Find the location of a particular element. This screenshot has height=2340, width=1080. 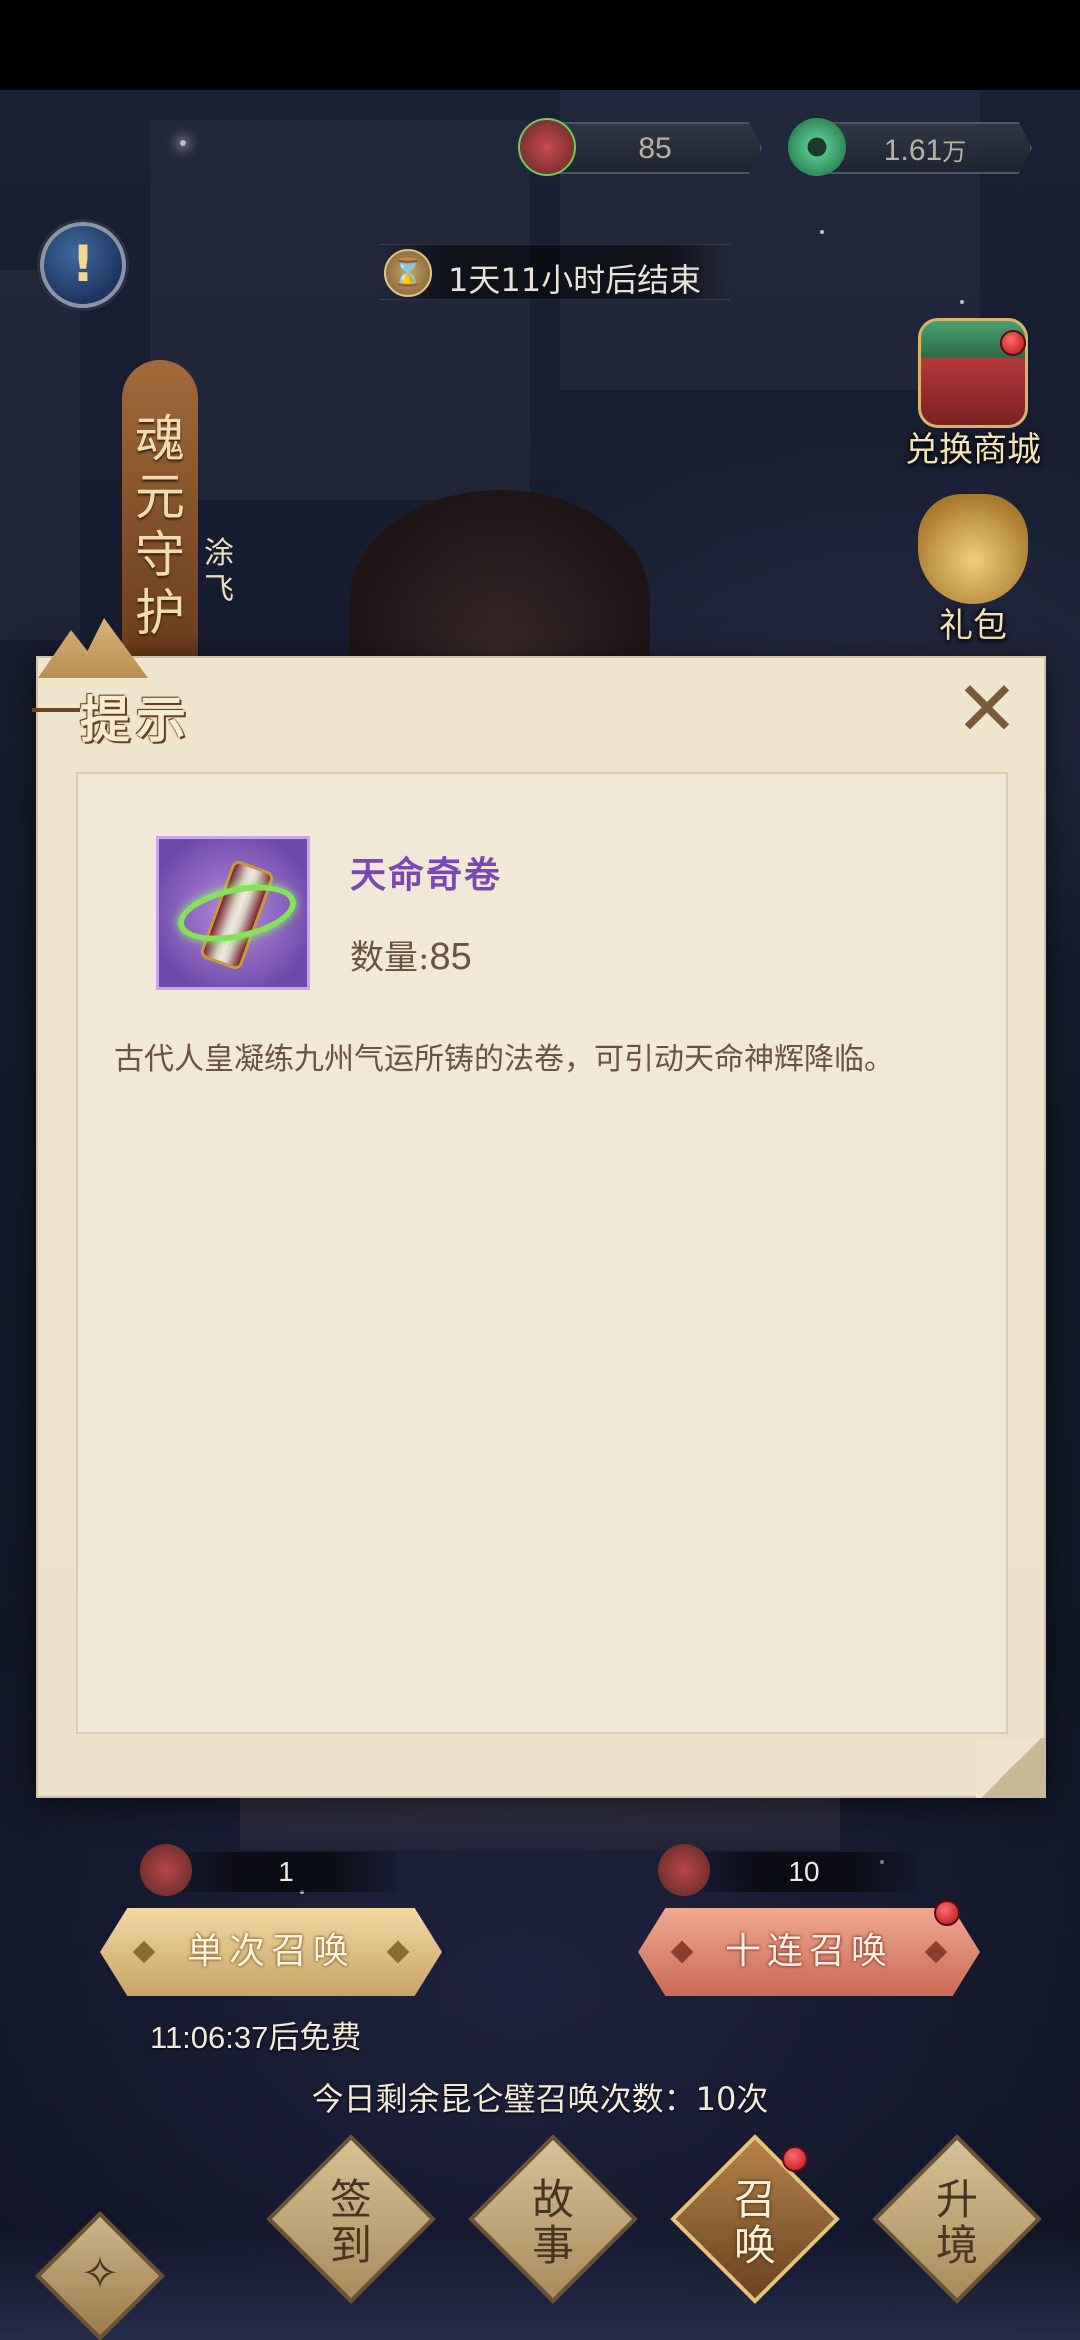

single-cost-value: 1 is located at coordinates (286, 1871).